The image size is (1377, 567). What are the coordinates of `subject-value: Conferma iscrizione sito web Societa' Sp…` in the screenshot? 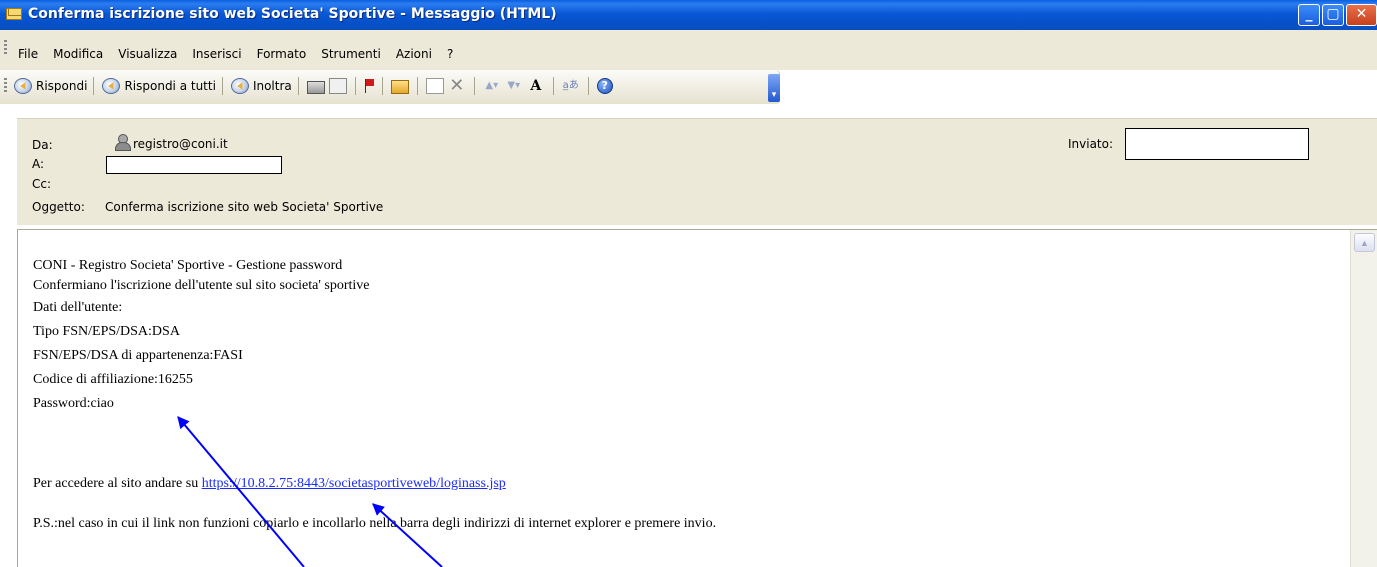 It's located at (244, 207).